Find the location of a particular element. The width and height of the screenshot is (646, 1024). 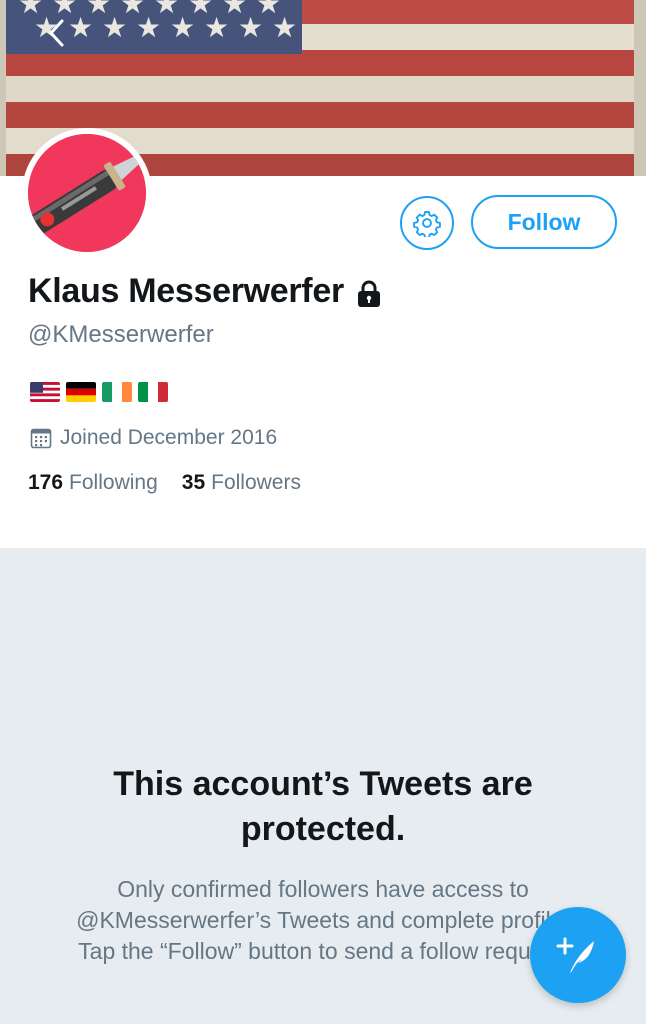

gear-icon is located at coordinates (427, 223).